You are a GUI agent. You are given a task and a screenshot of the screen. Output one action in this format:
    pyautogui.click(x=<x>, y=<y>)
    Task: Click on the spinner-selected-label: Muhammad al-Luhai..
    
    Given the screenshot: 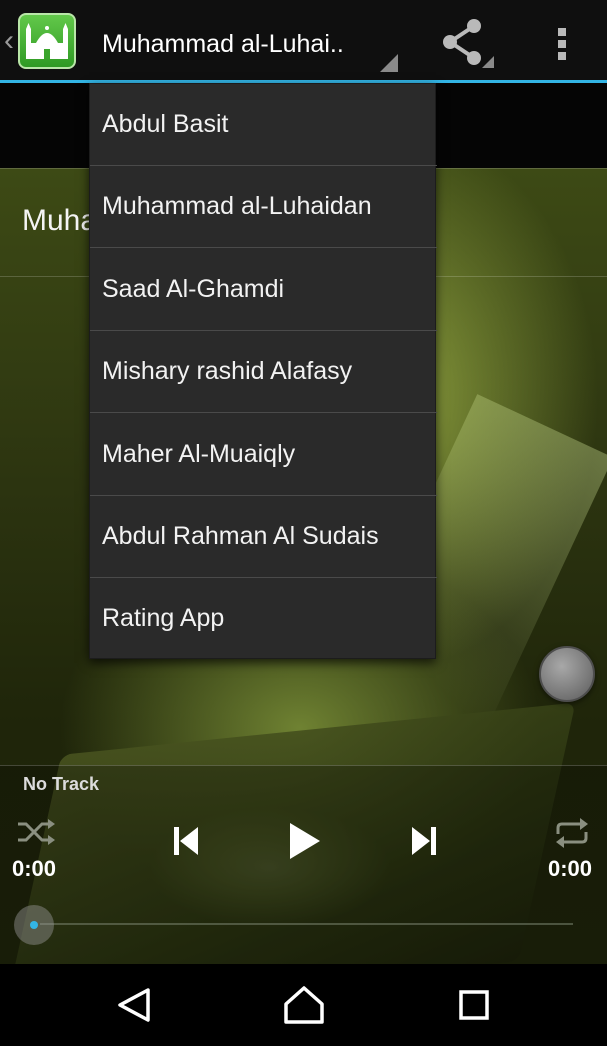 What is the action you would take?
    pyautogui.click(x=223, y=44)
    